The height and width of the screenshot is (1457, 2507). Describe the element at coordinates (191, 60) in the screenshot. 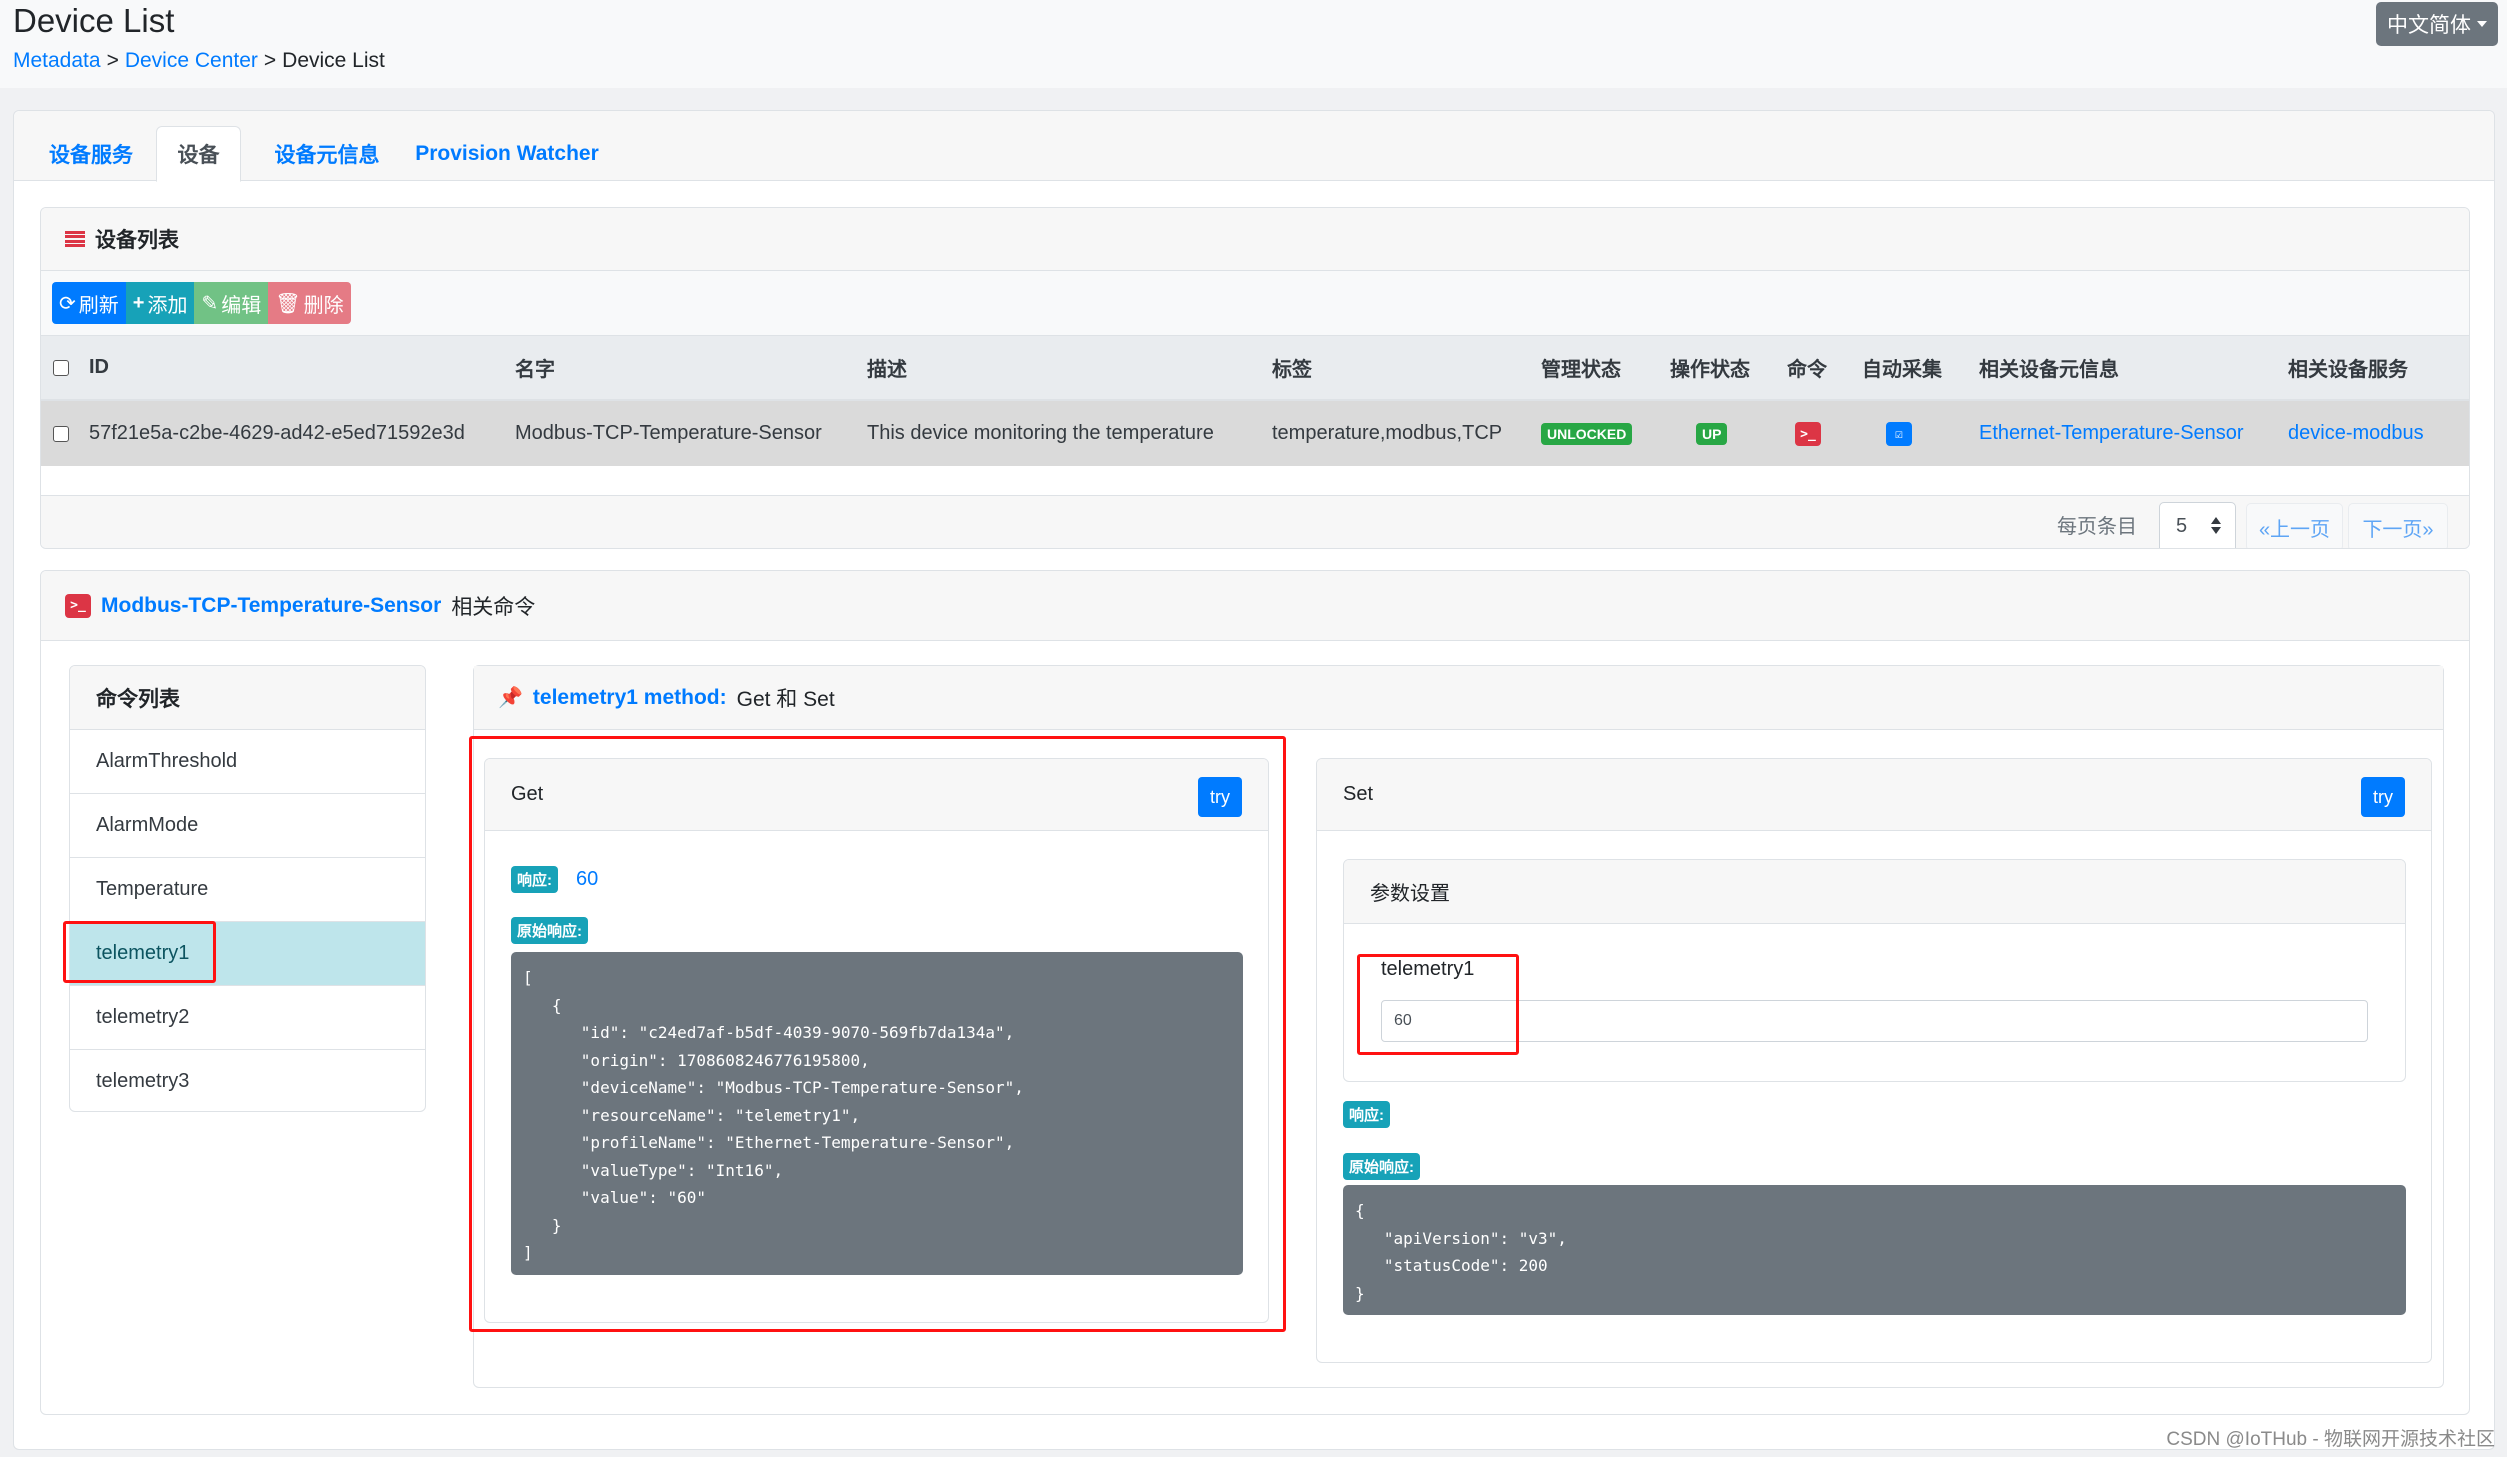

I see `breadcrumb-device-center: Device Center` at that location.